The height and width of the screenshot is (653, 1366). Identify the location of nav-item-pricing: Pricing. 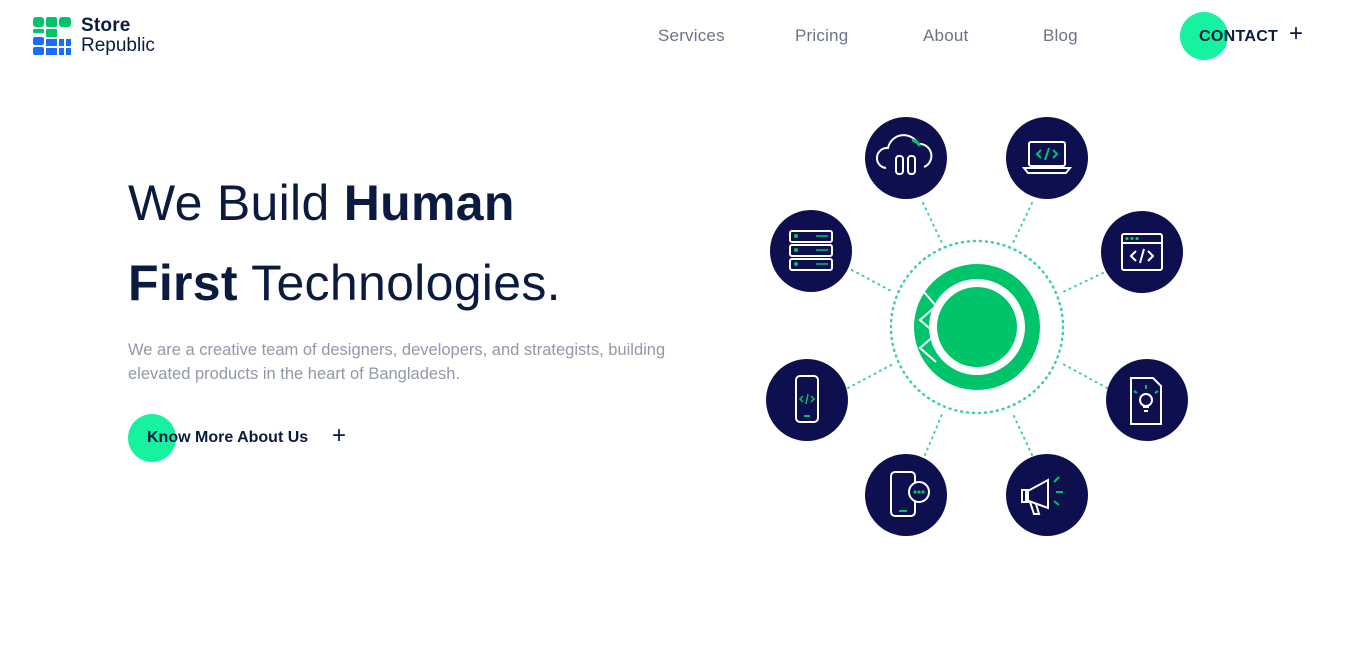
(821, 36).